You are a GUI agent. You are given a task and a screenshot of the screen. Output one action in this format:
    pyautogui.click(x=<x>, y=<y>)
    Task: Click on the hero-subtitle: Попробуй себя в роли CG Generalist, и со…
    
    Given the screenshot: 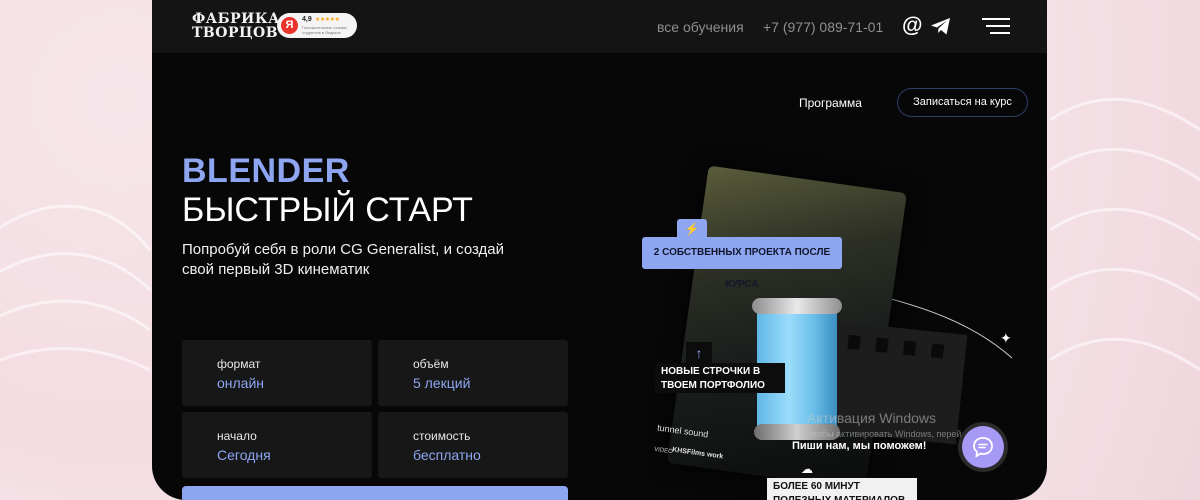 What is the action you would take?
    pyautogui.click(x=343, y=259)
    